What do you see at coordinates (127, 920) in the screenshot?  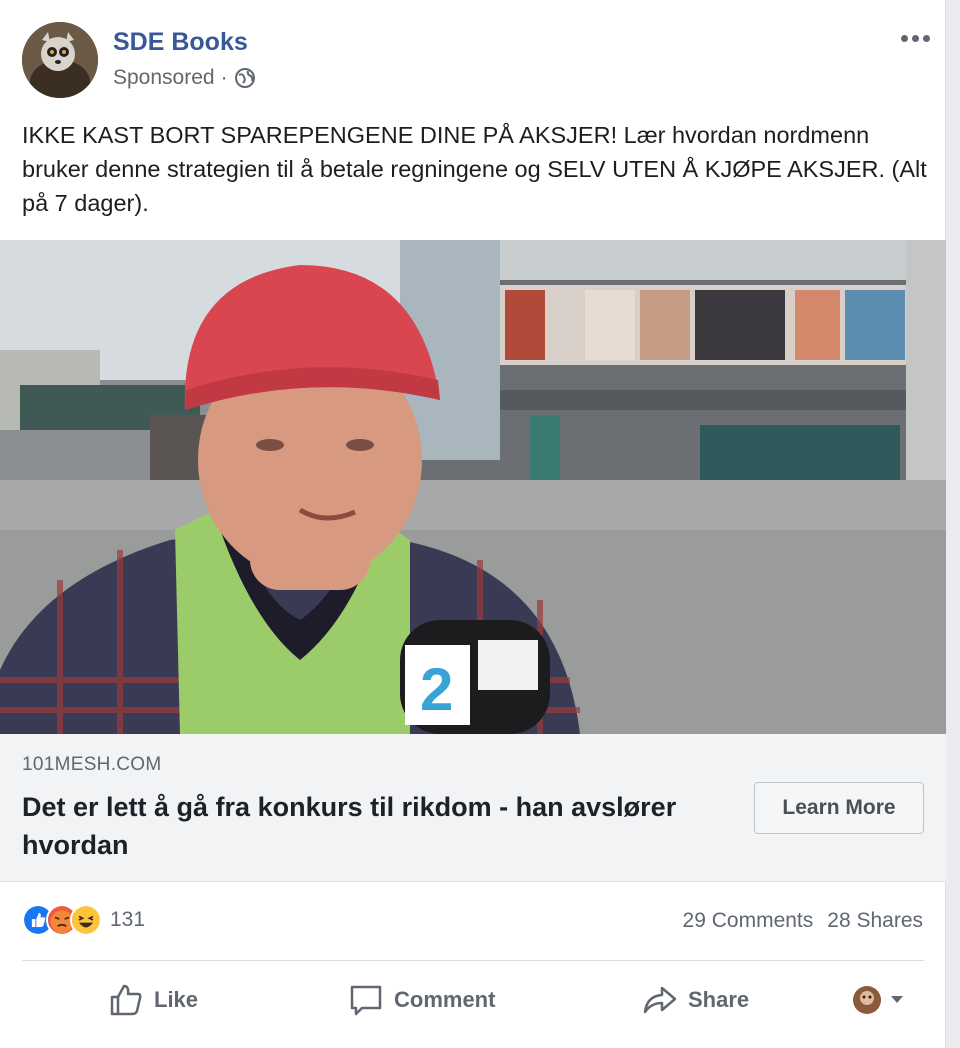 I see `reaction-count: 131` at bounding box center [127, 920].